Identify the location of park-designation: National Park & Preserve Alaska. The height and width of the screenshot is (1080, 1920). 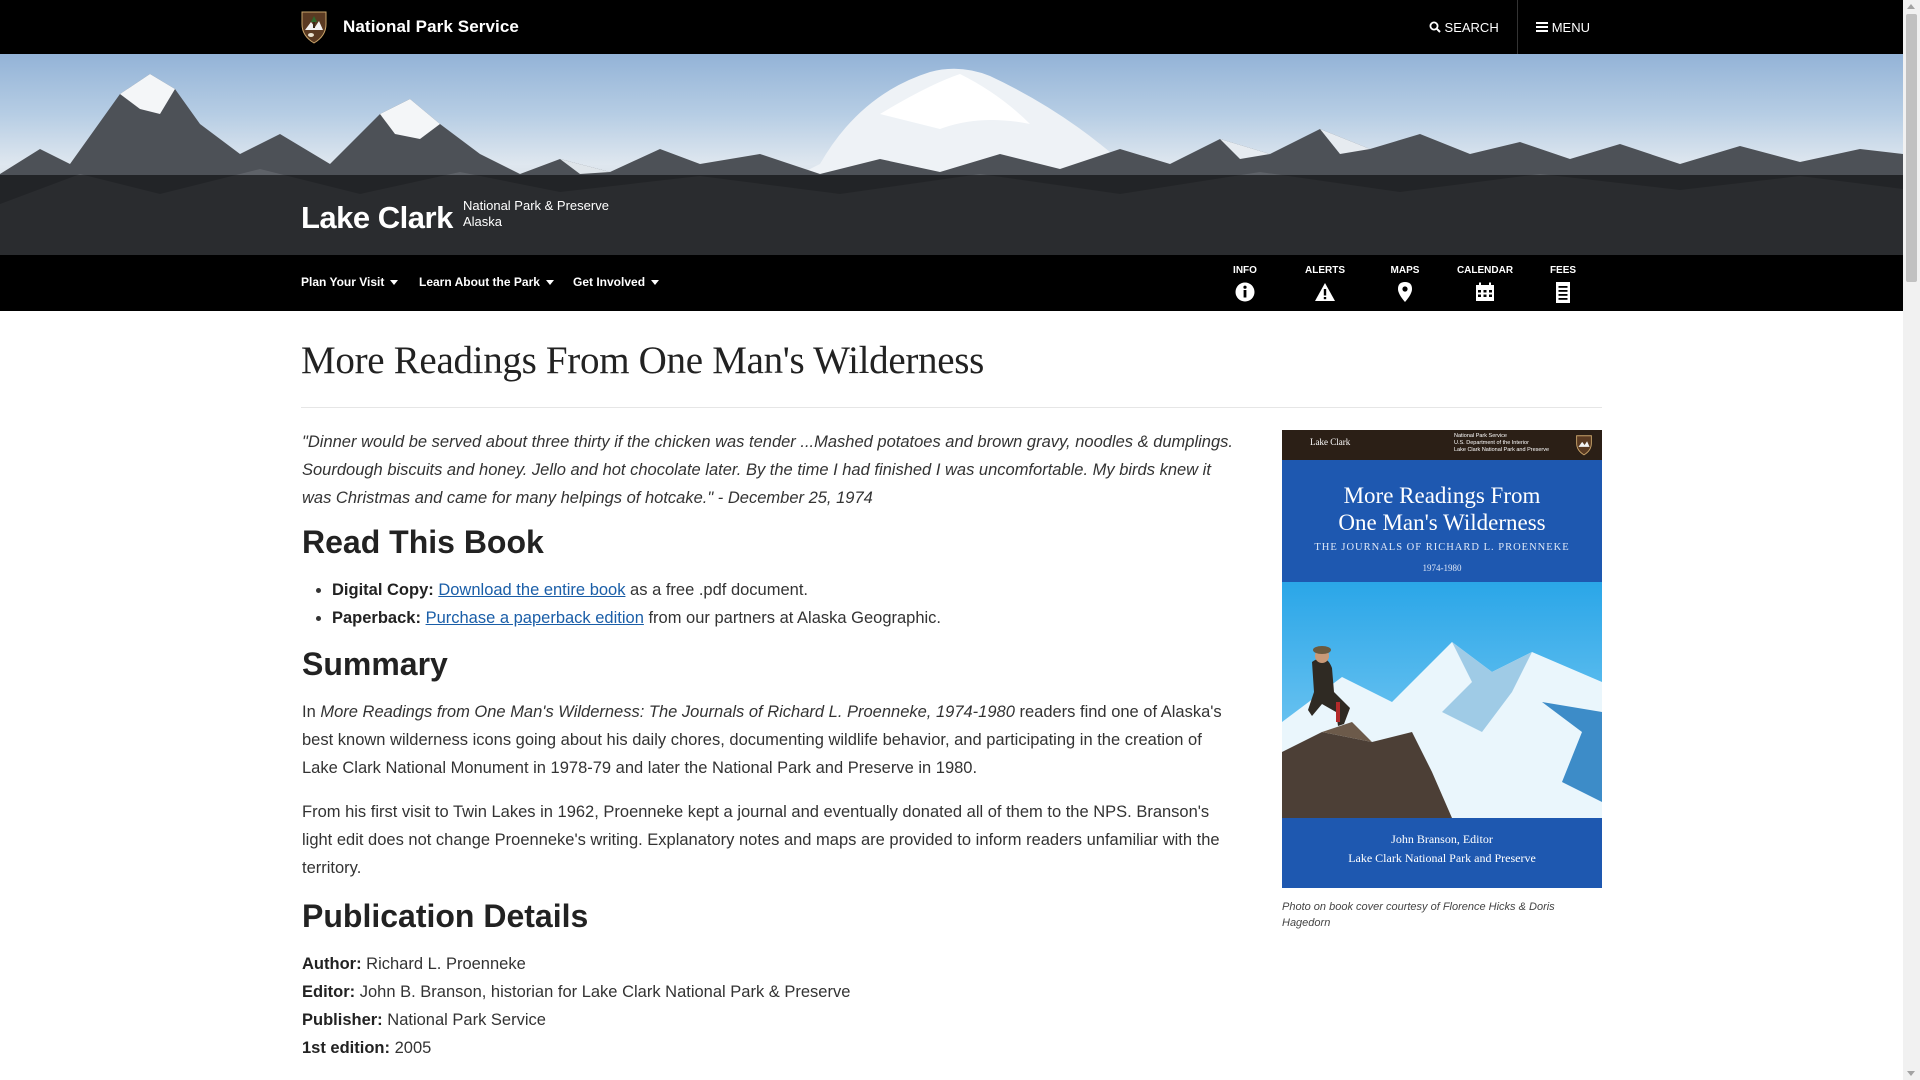
(536, 214).